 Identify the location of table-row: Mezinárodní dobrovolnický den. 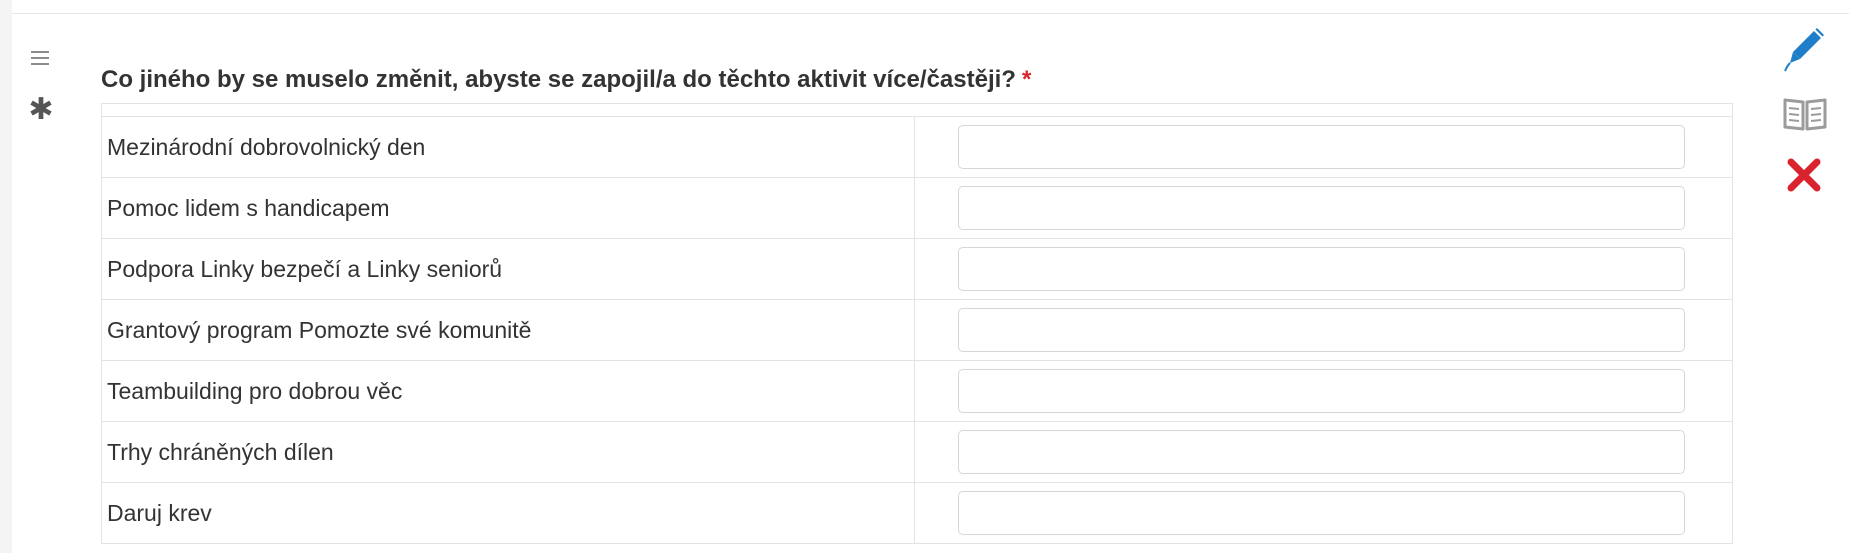
(917, 147).